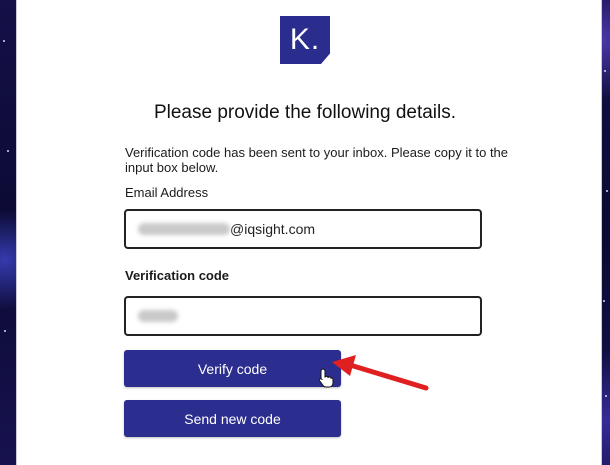 The image size is (610, 465). What do you see at coordinates (303, 316) in the screenshot?
I see `verification-code-field` at bounding box center [303, 316].